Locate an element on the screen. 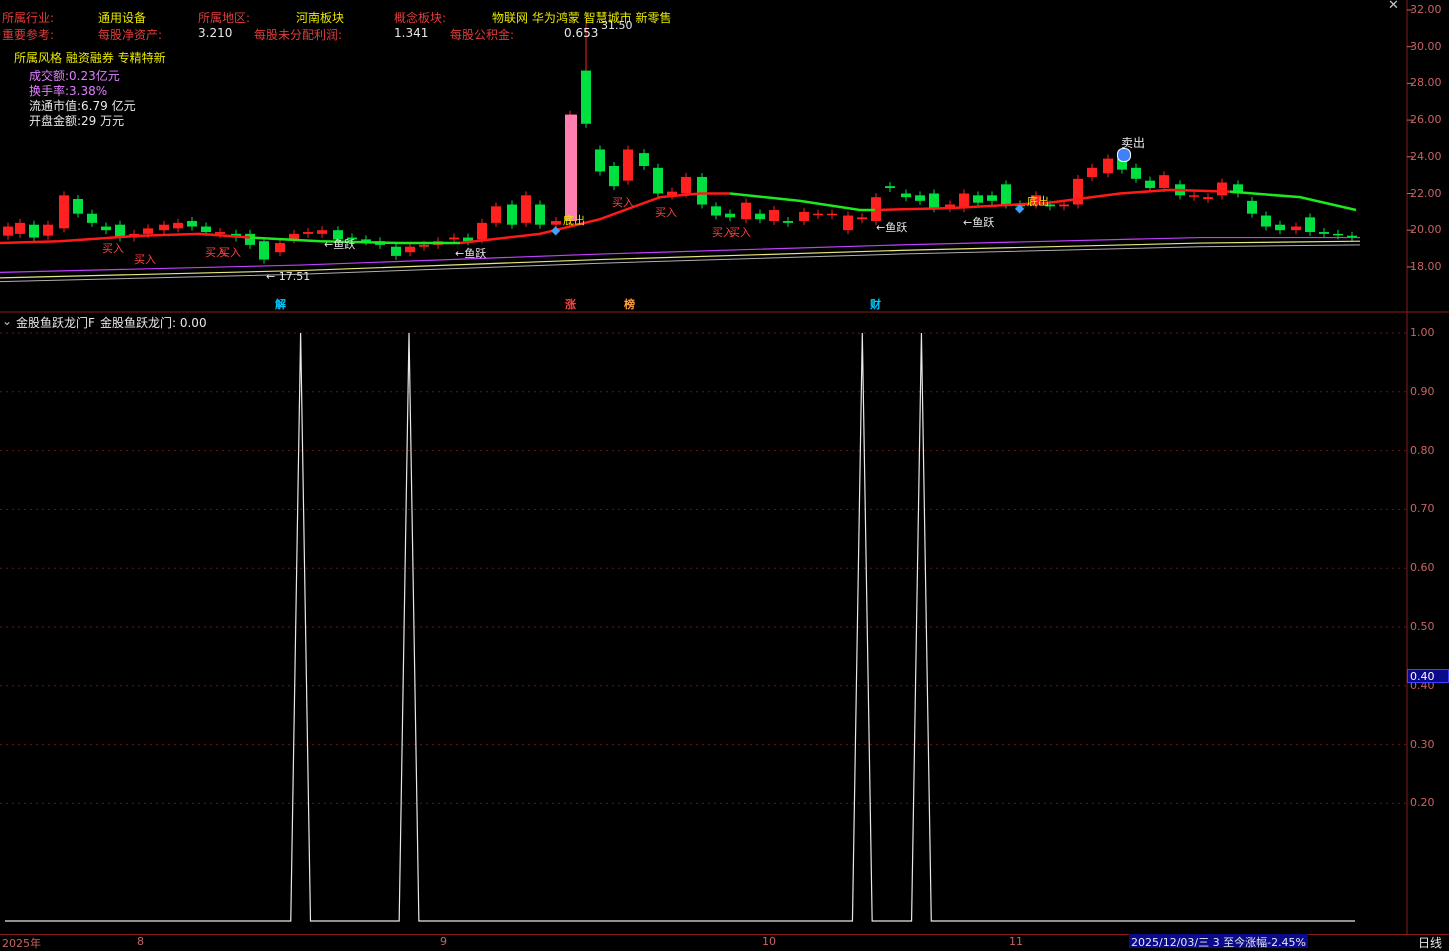  indicator-tick-label: 0.20 is located at coordinates (1422, 803).